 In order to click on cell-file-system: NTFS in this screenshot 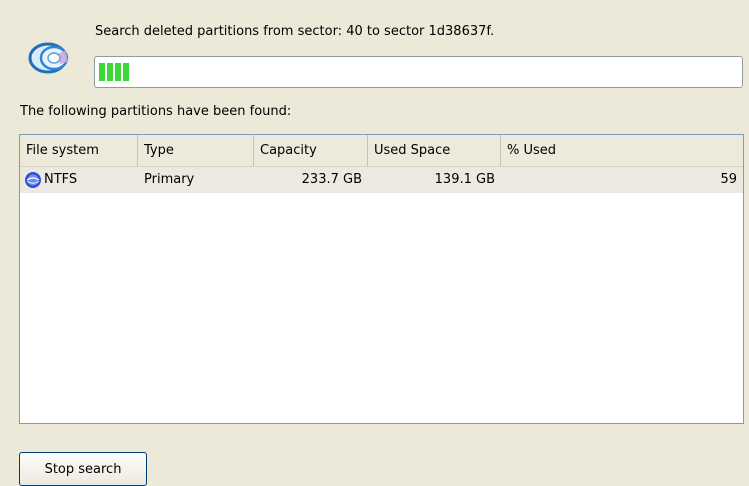, I will do `click(79, 180)`.